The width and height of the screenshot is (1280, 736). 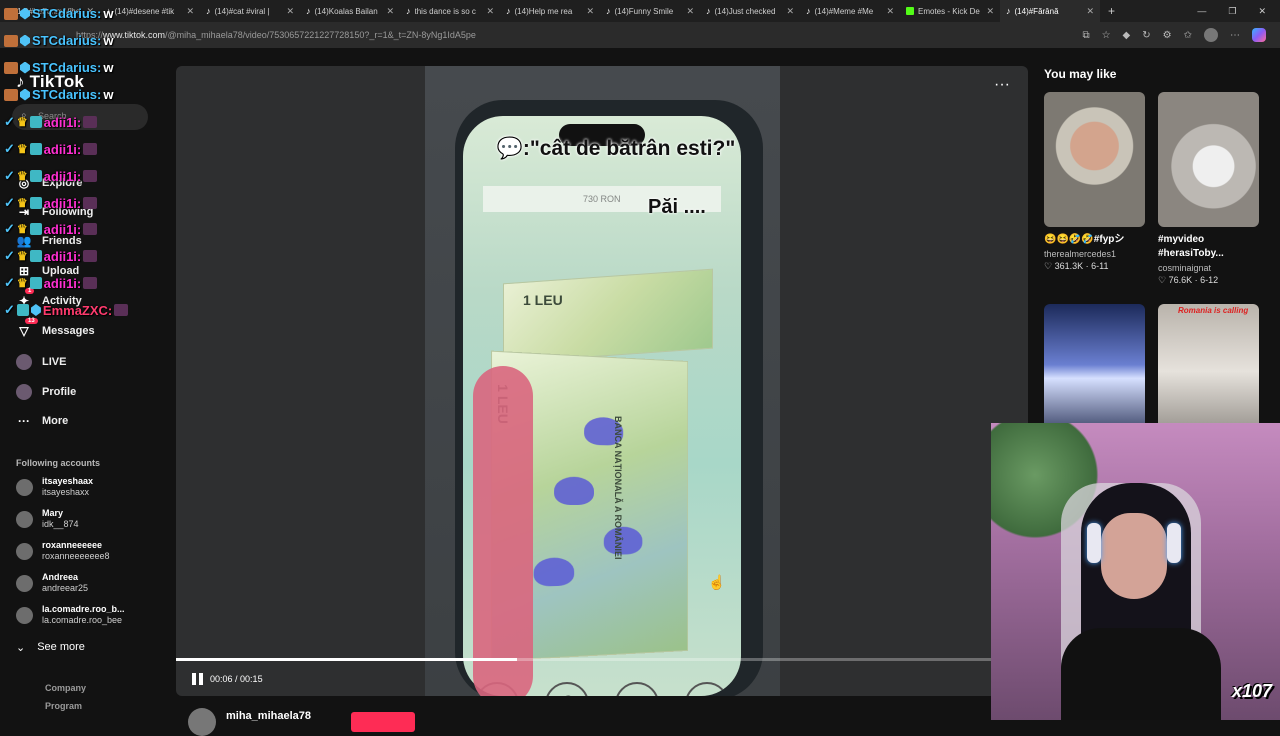 I want to click on follow-button, so click(x=383, y=722).